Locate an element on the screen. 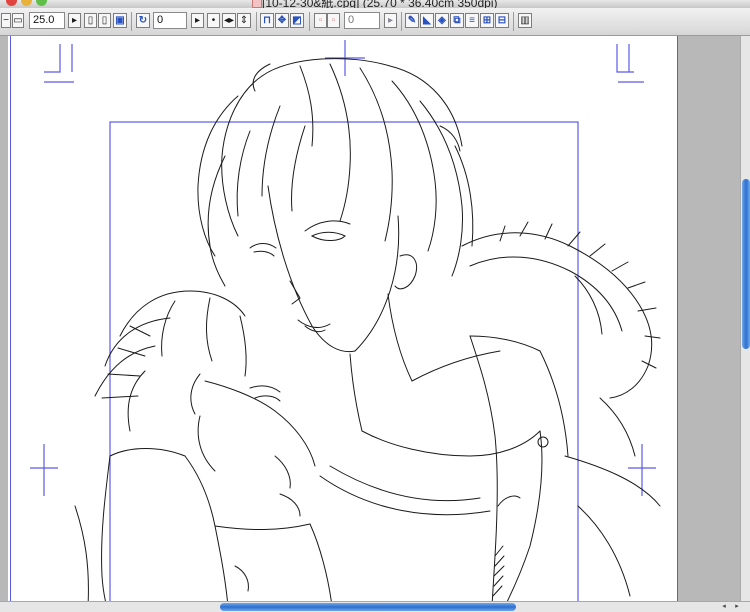  opacity-step-button: ▸ is located at coordinates (390, 20).